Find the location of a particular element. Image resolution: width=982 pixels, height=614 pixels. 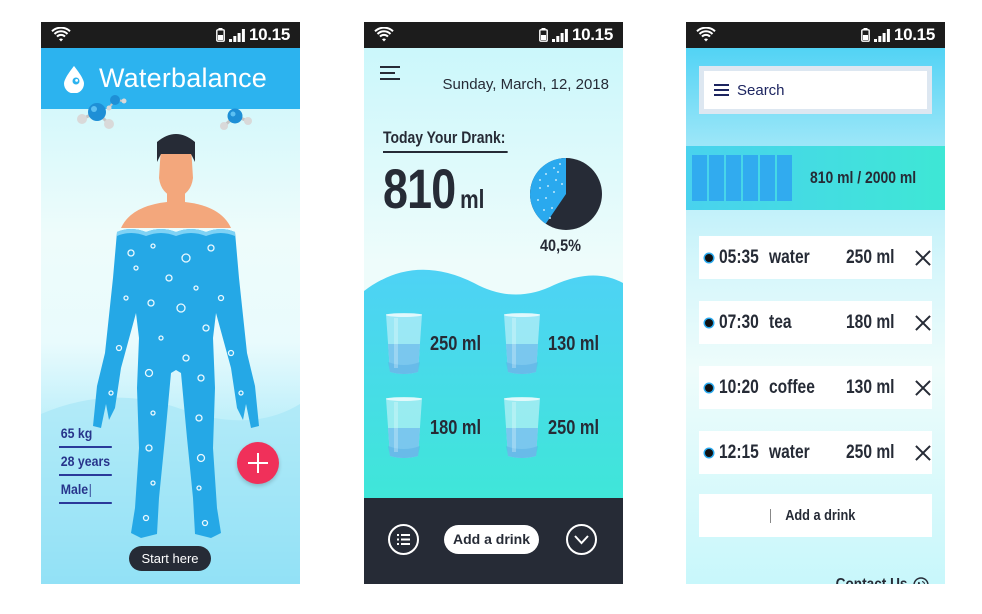

progress-text: 810 ml / 2000 ml is located at coordinates (863, 177).